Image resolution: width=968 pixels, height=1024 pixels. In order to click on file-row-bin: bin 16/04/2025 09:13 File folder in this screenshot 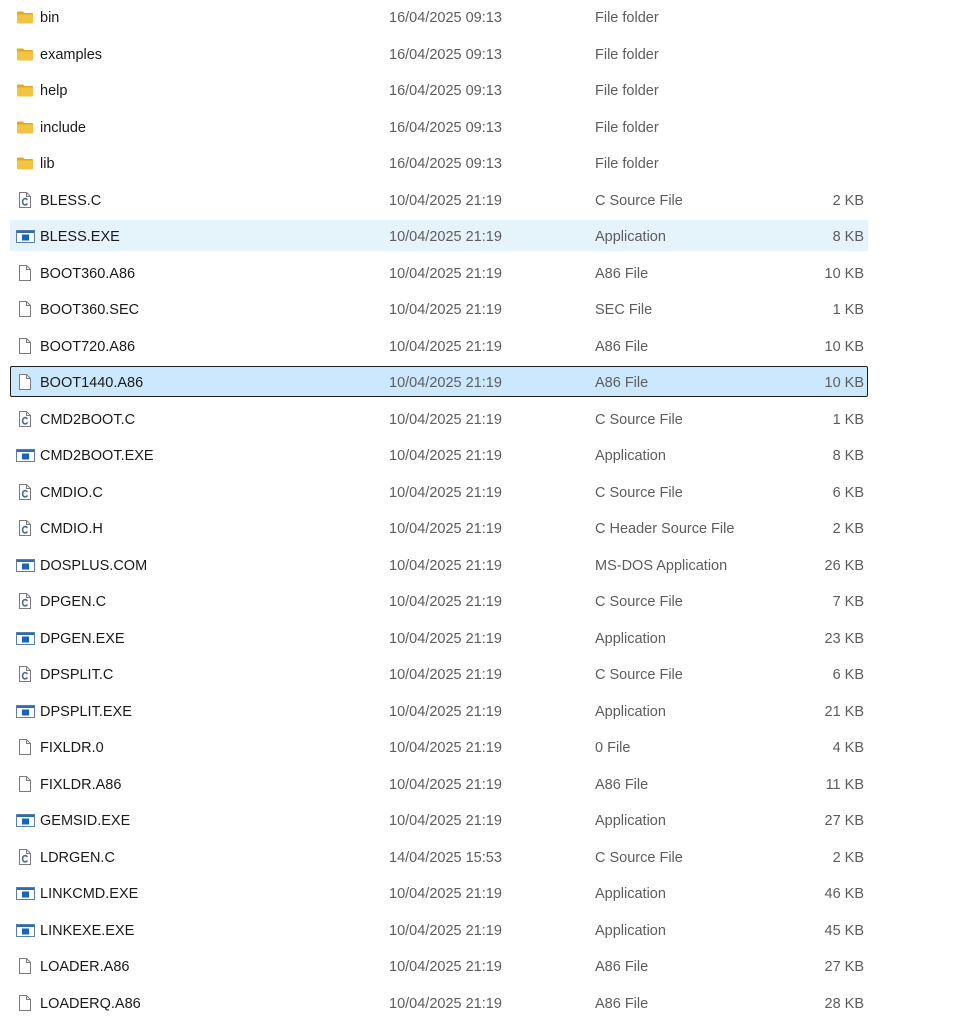, I will do `click(484, 18)`.